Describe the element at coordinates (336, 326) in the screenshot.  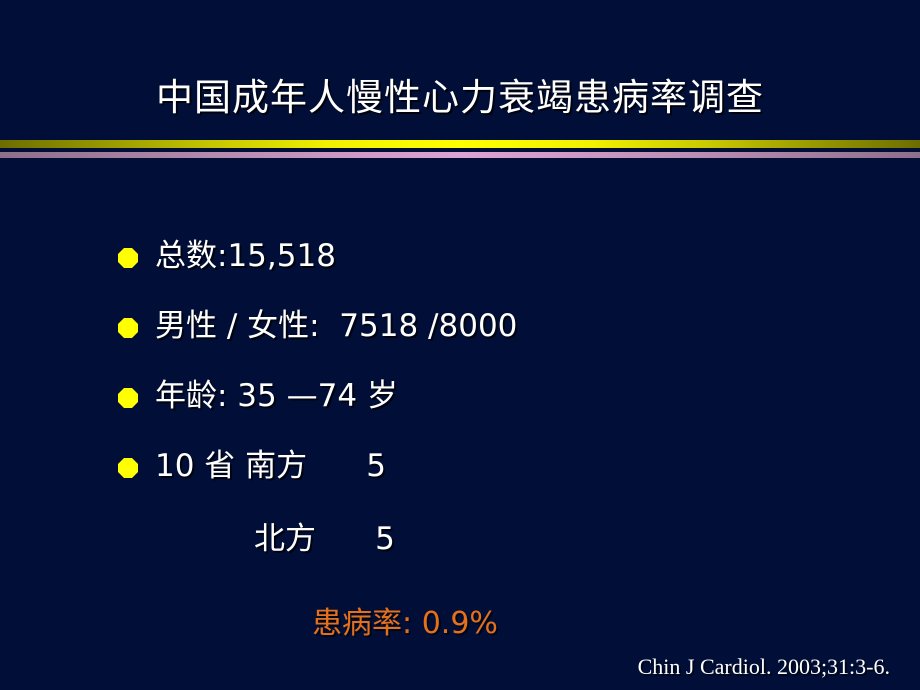
I see `list-item-label: 男性 / 女性: 7518 /8000` at that location.